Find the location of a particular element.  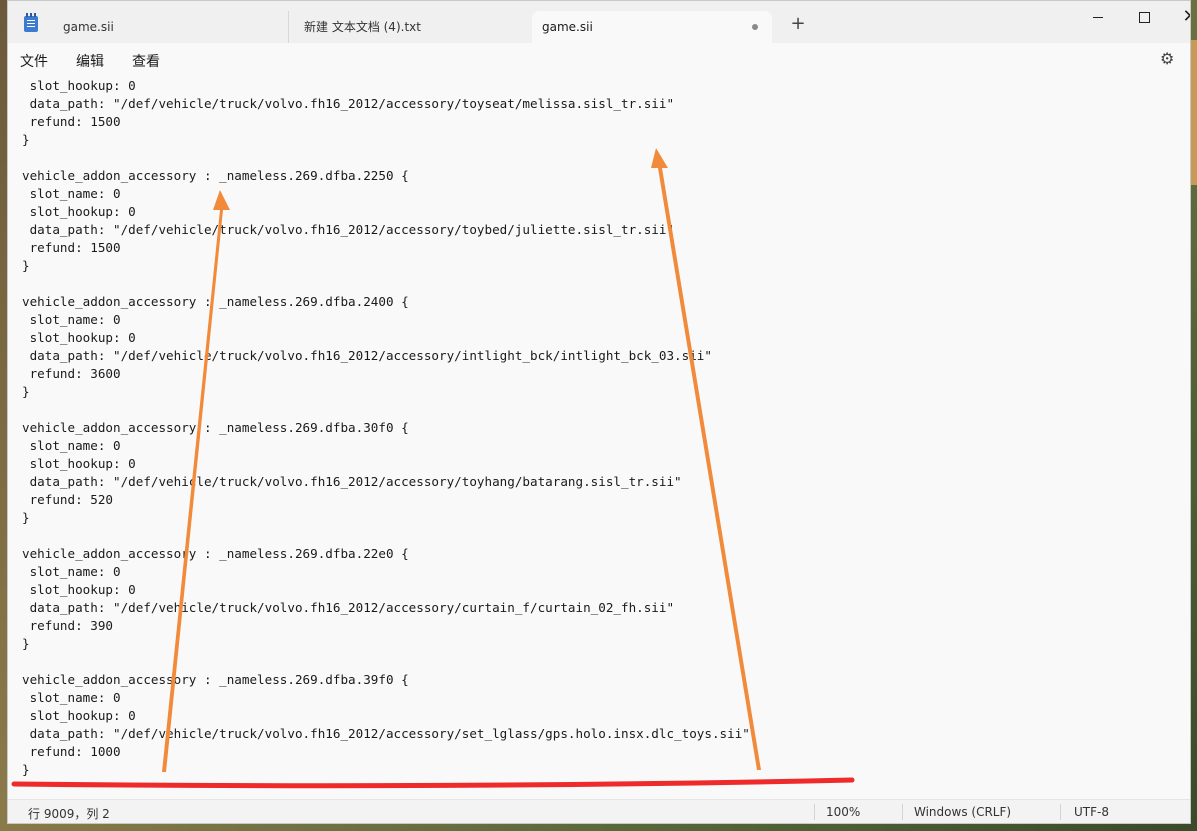

code-line: refund: 520 is located at coordinates (67, 499).